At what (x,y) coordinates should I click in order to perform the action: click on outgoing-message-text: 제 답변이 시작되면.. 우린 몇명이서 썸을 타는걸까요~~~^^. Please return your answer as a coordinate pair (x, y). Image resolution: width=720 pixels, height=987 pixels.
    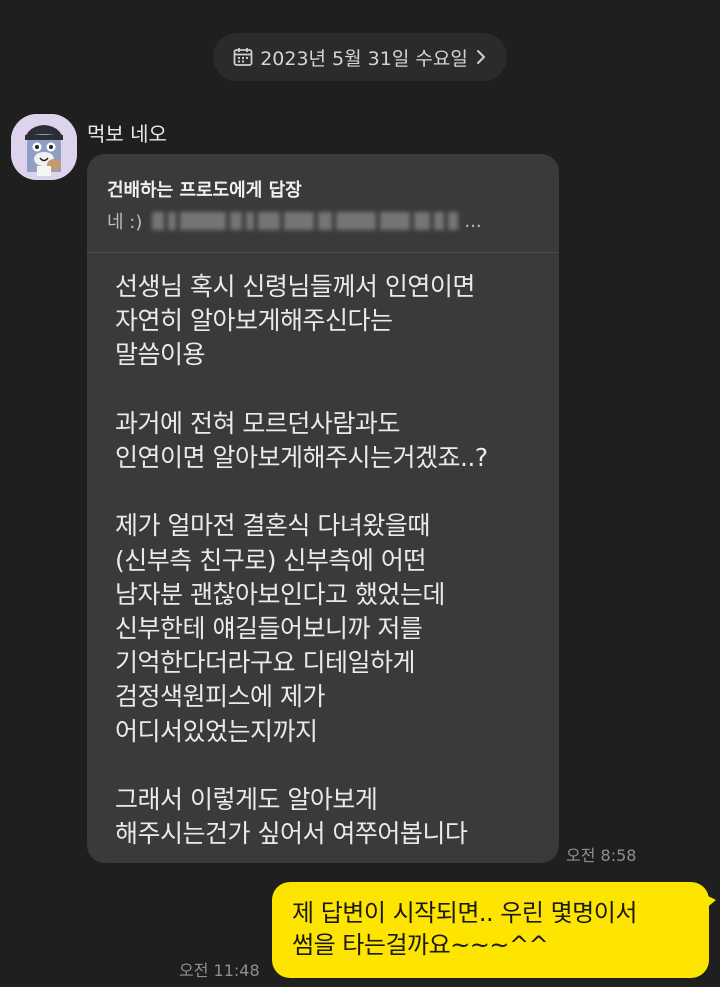
    Looking at the image, I should click on (464, 929).